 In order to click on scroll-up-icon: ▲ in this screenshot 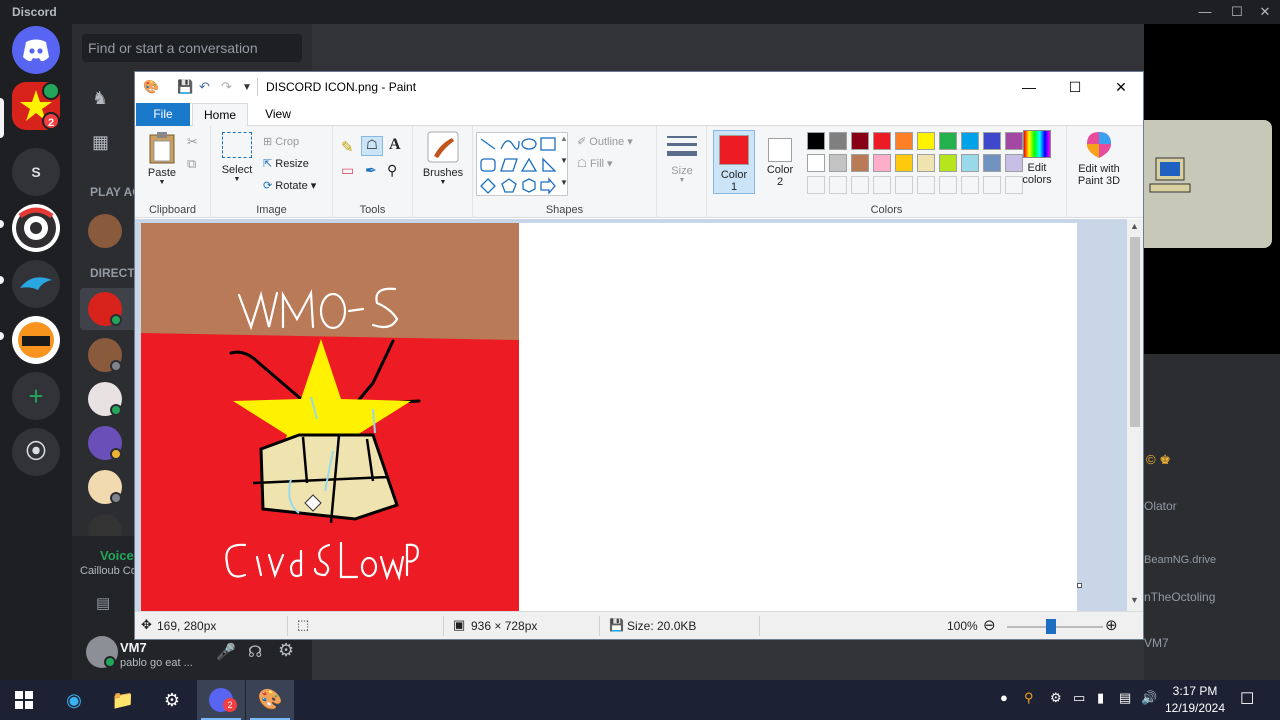, I will do `click(1134, 226)`.